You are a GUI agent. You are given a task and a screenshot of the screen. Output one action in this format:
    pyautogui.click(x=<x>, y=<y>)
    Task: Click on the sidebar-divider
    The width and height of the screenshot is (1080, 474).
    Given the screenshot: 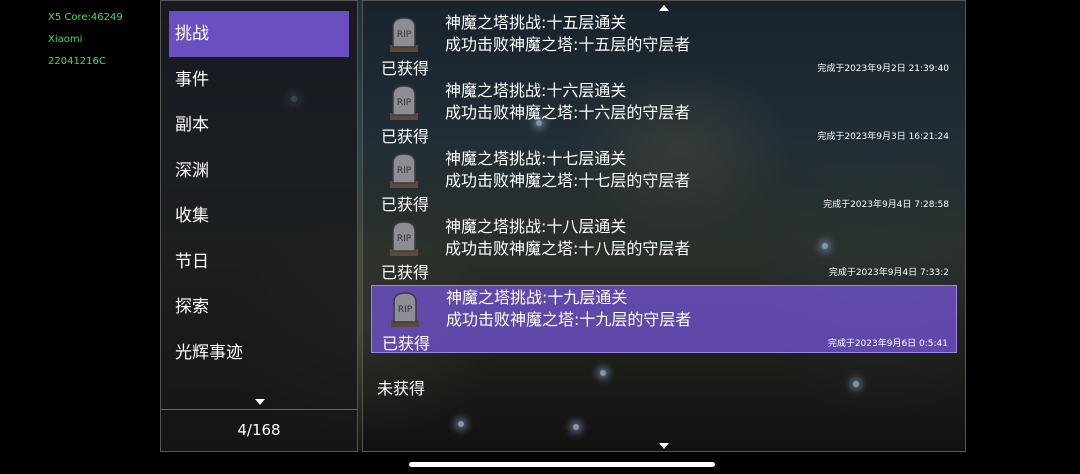 What is the action you would take?
    pyautogui.click(x=259, y=409)
    